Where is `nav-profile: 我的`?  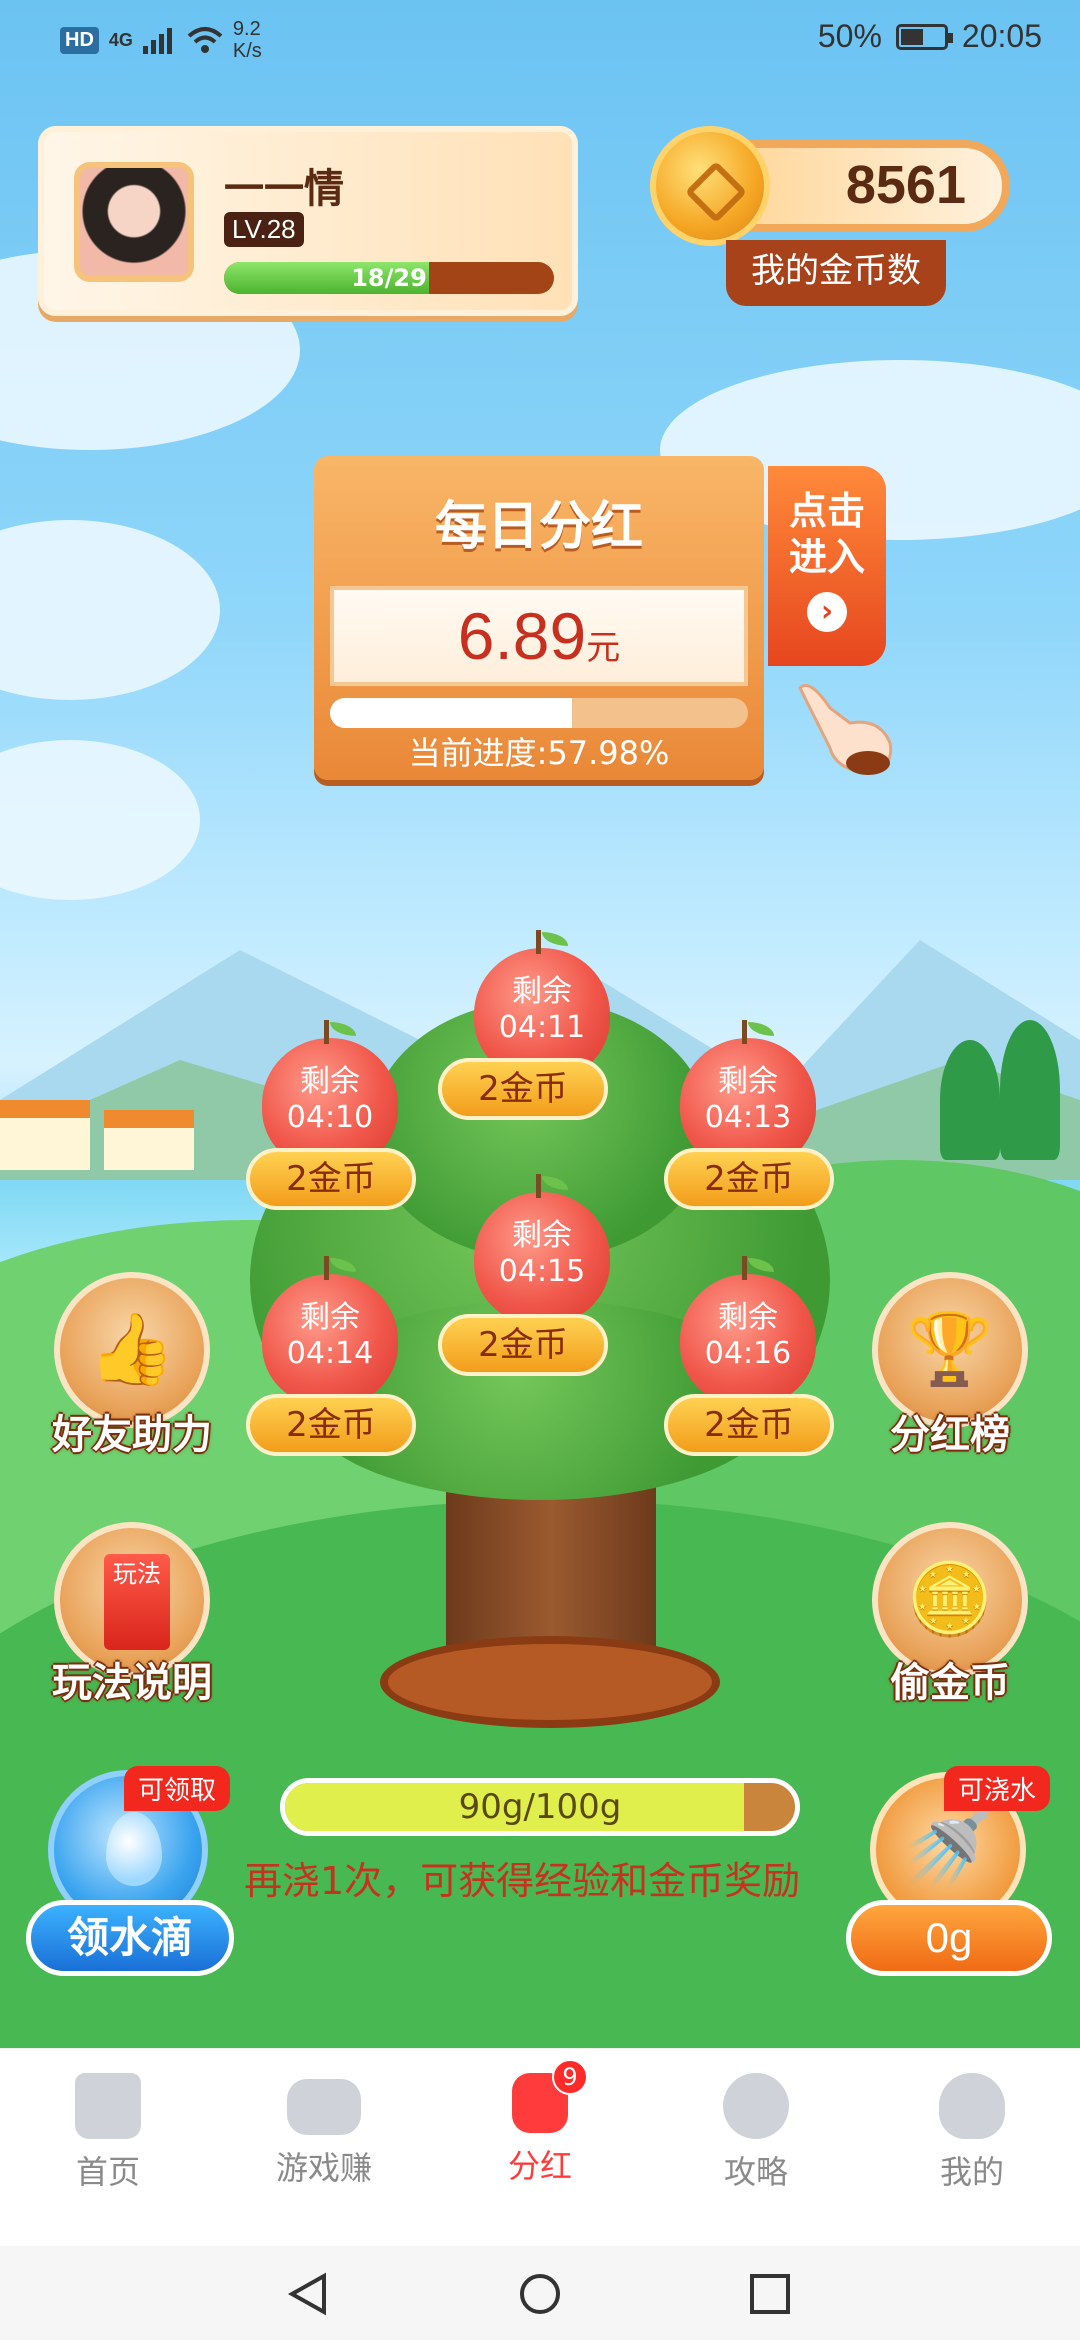 nav-profile: 我的 is located at coordinates (972, 2147).